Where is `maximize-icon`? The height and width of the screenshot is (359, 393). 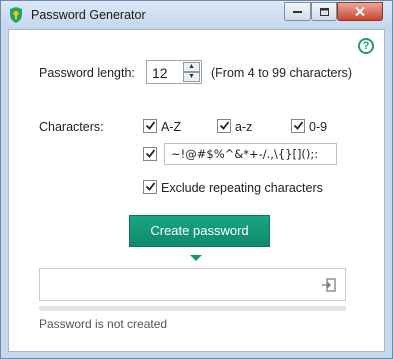 maximize-icon is located at coordinates (324, 11).